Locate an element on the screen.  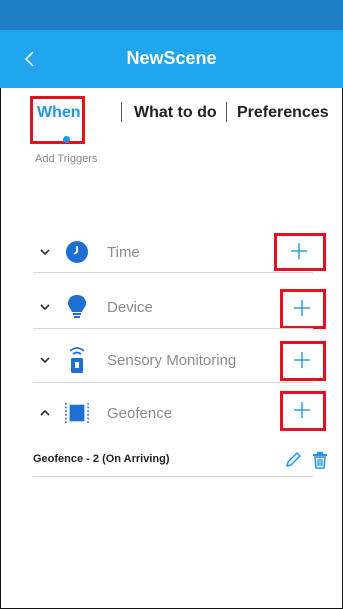
tab-when: When is located at coordinates (59, 113).